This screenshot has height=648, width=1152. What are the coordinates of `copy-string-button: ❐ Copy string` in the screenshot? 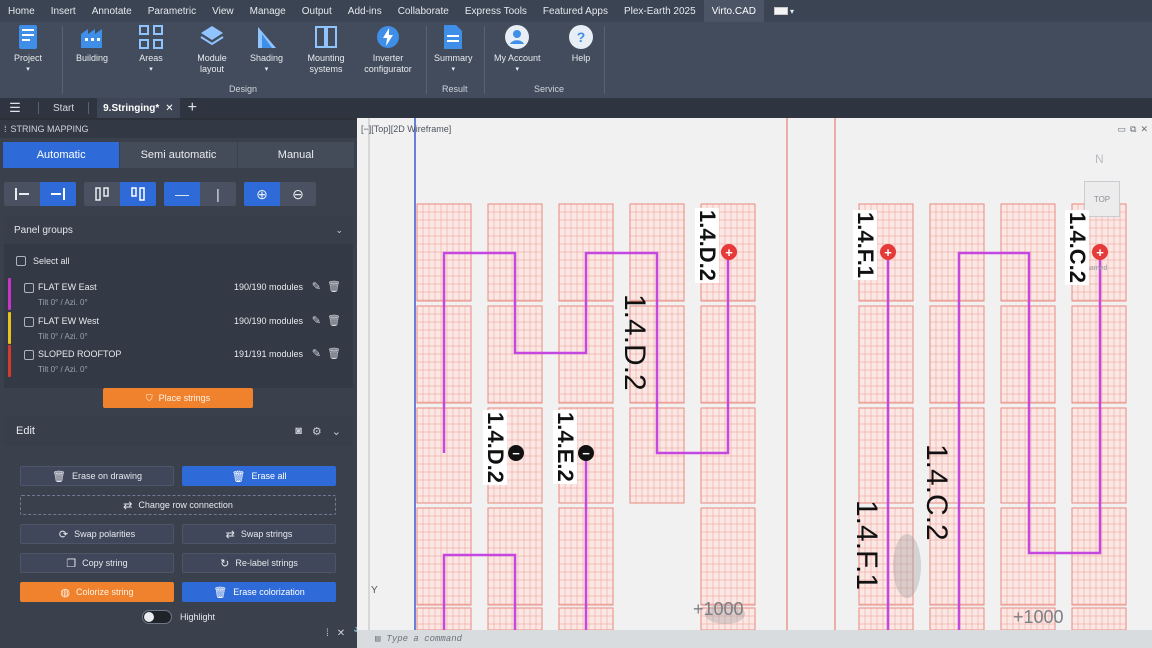 It's located at (97, 563).